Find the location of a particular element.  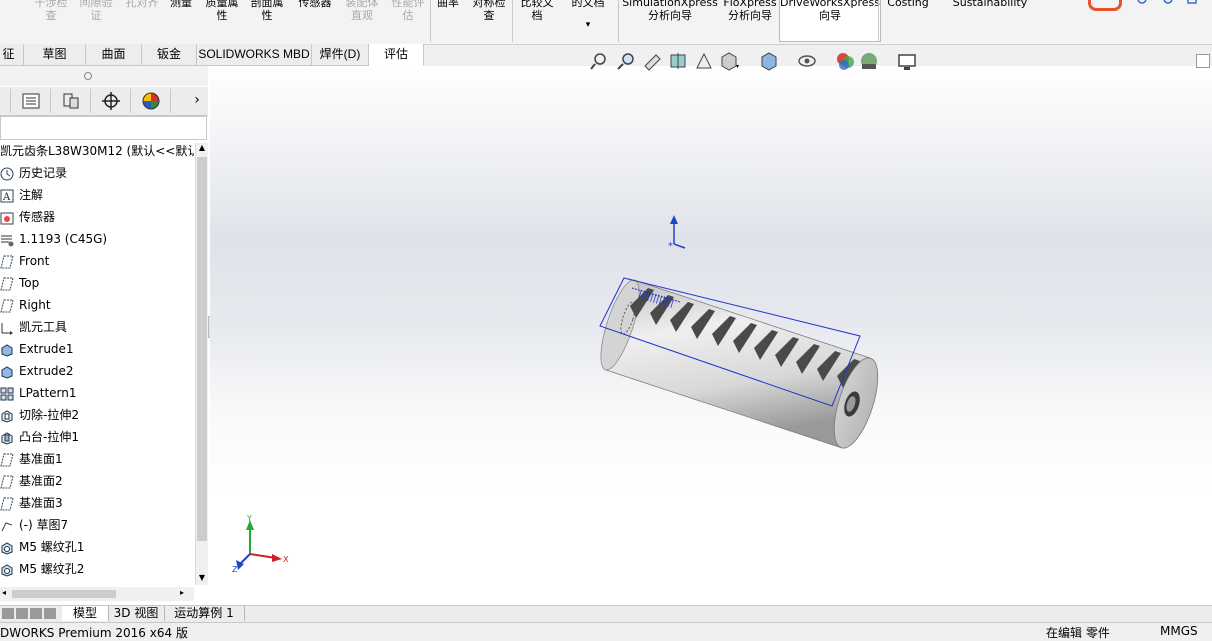

dropdown-arrow-icon: ▾ is located at coordinates (588, 25).